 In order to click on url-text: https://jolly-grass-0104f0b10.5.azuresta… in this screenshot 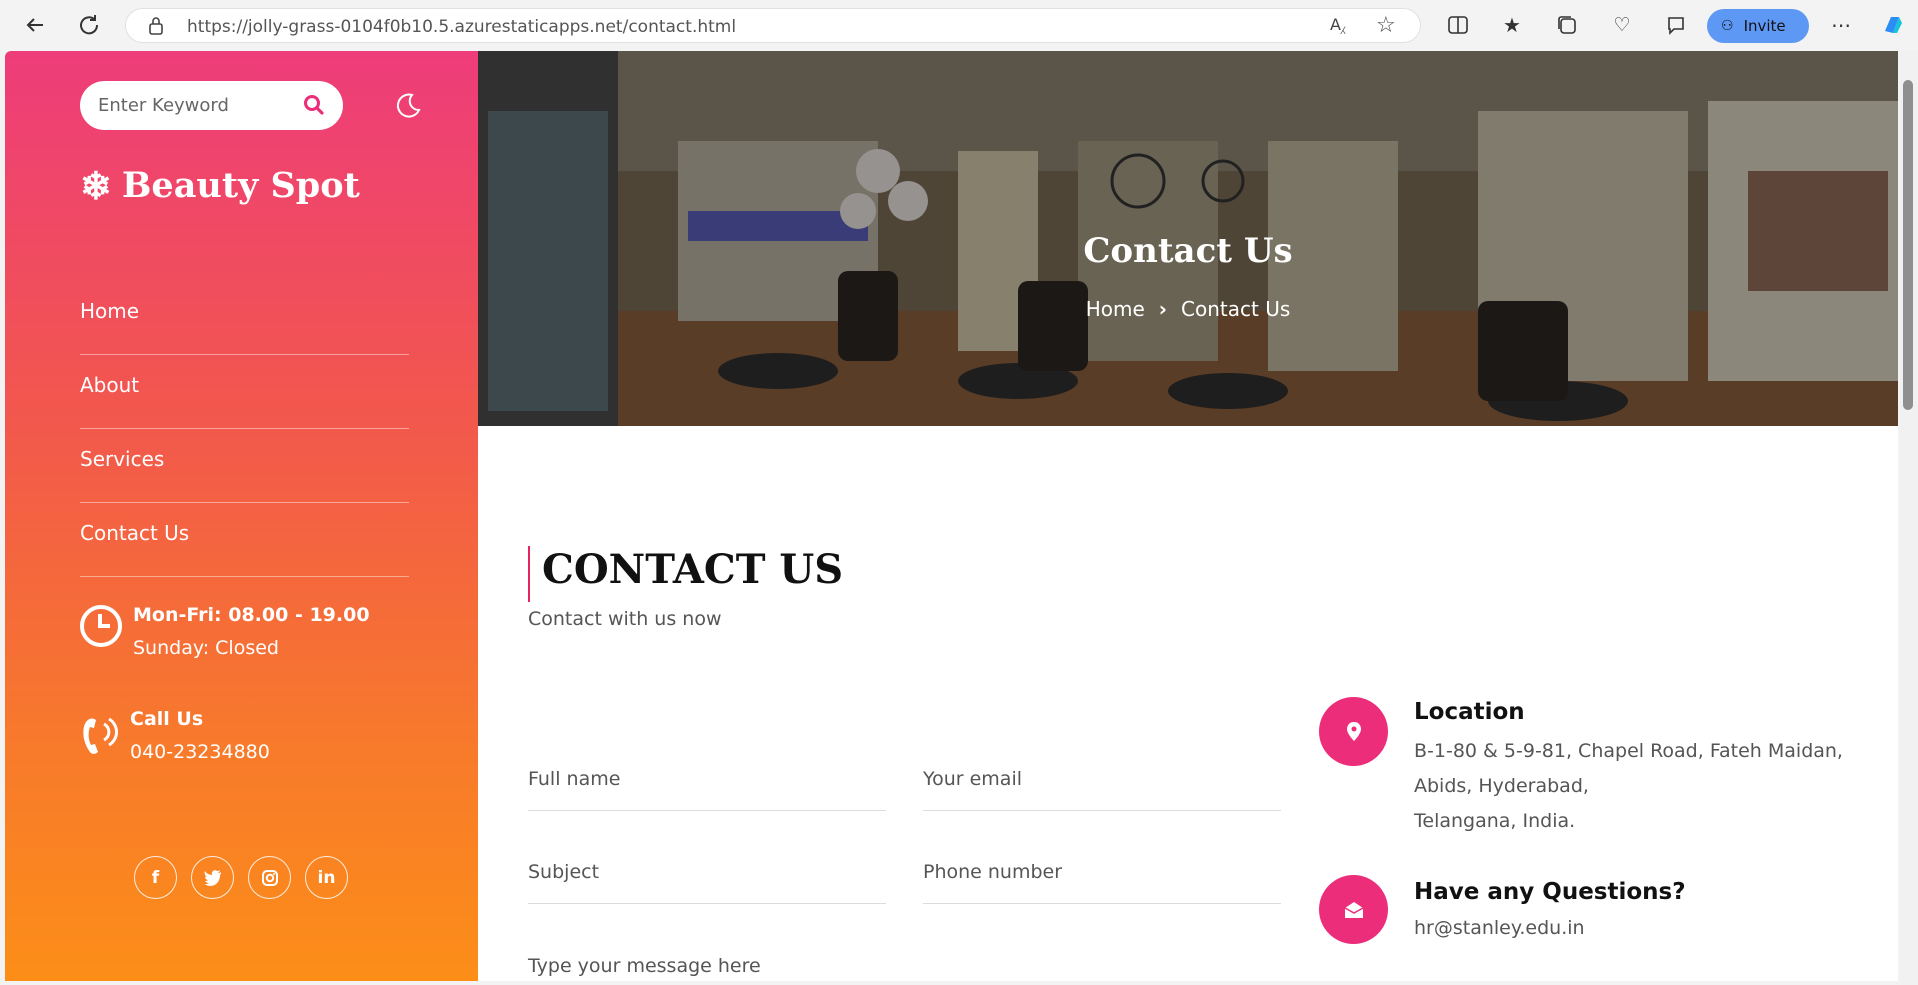, I will do `click(462, 27)`.